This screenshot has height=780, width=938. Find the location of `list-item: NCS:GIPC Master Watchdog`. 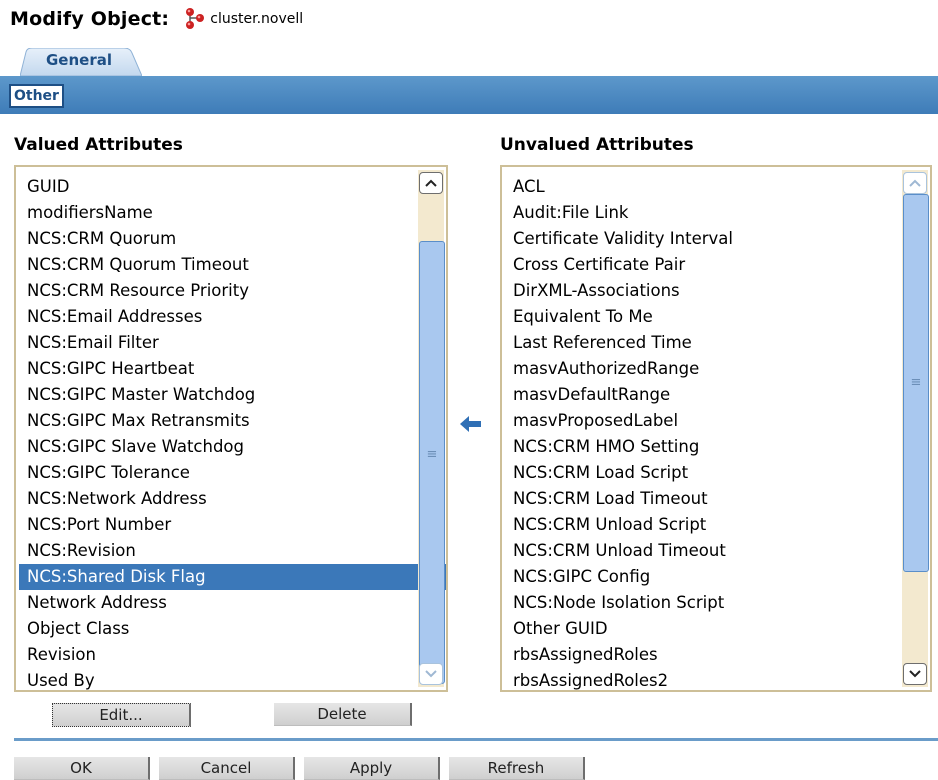

list-item: NCS:GIPC Master Watchdog is located at coordinates (232, 395).